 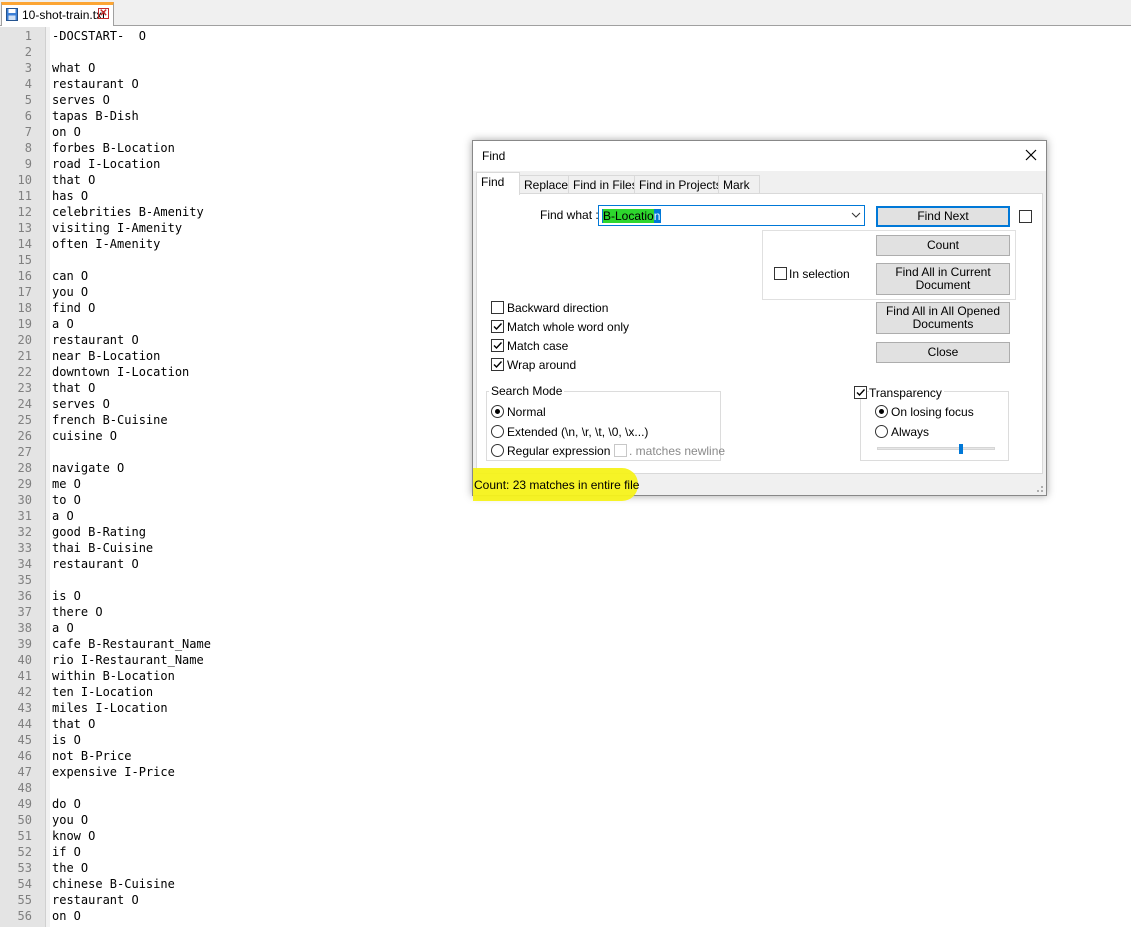 What do you see at coordinates (497, 450) in the screenshot?
I see `regex-radio` at bounding box center [497, 450].